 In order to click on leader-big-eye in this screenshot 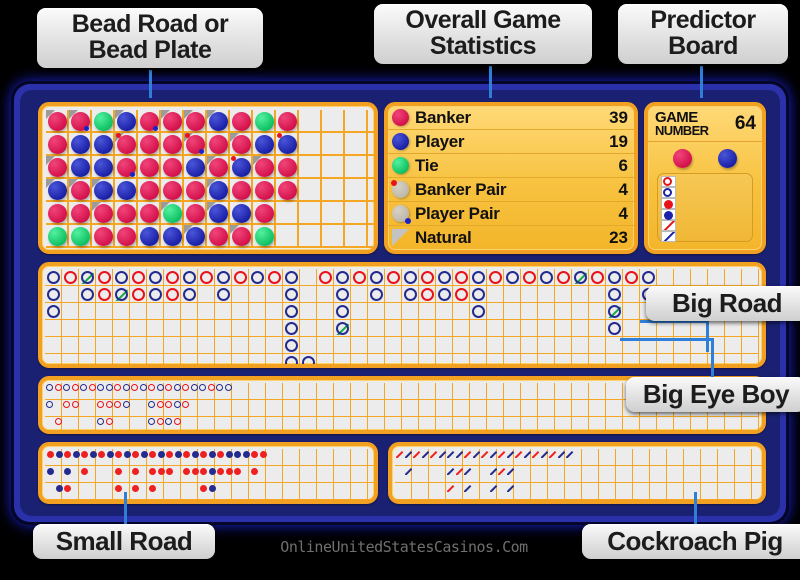, I will do `click(712, 358)`.